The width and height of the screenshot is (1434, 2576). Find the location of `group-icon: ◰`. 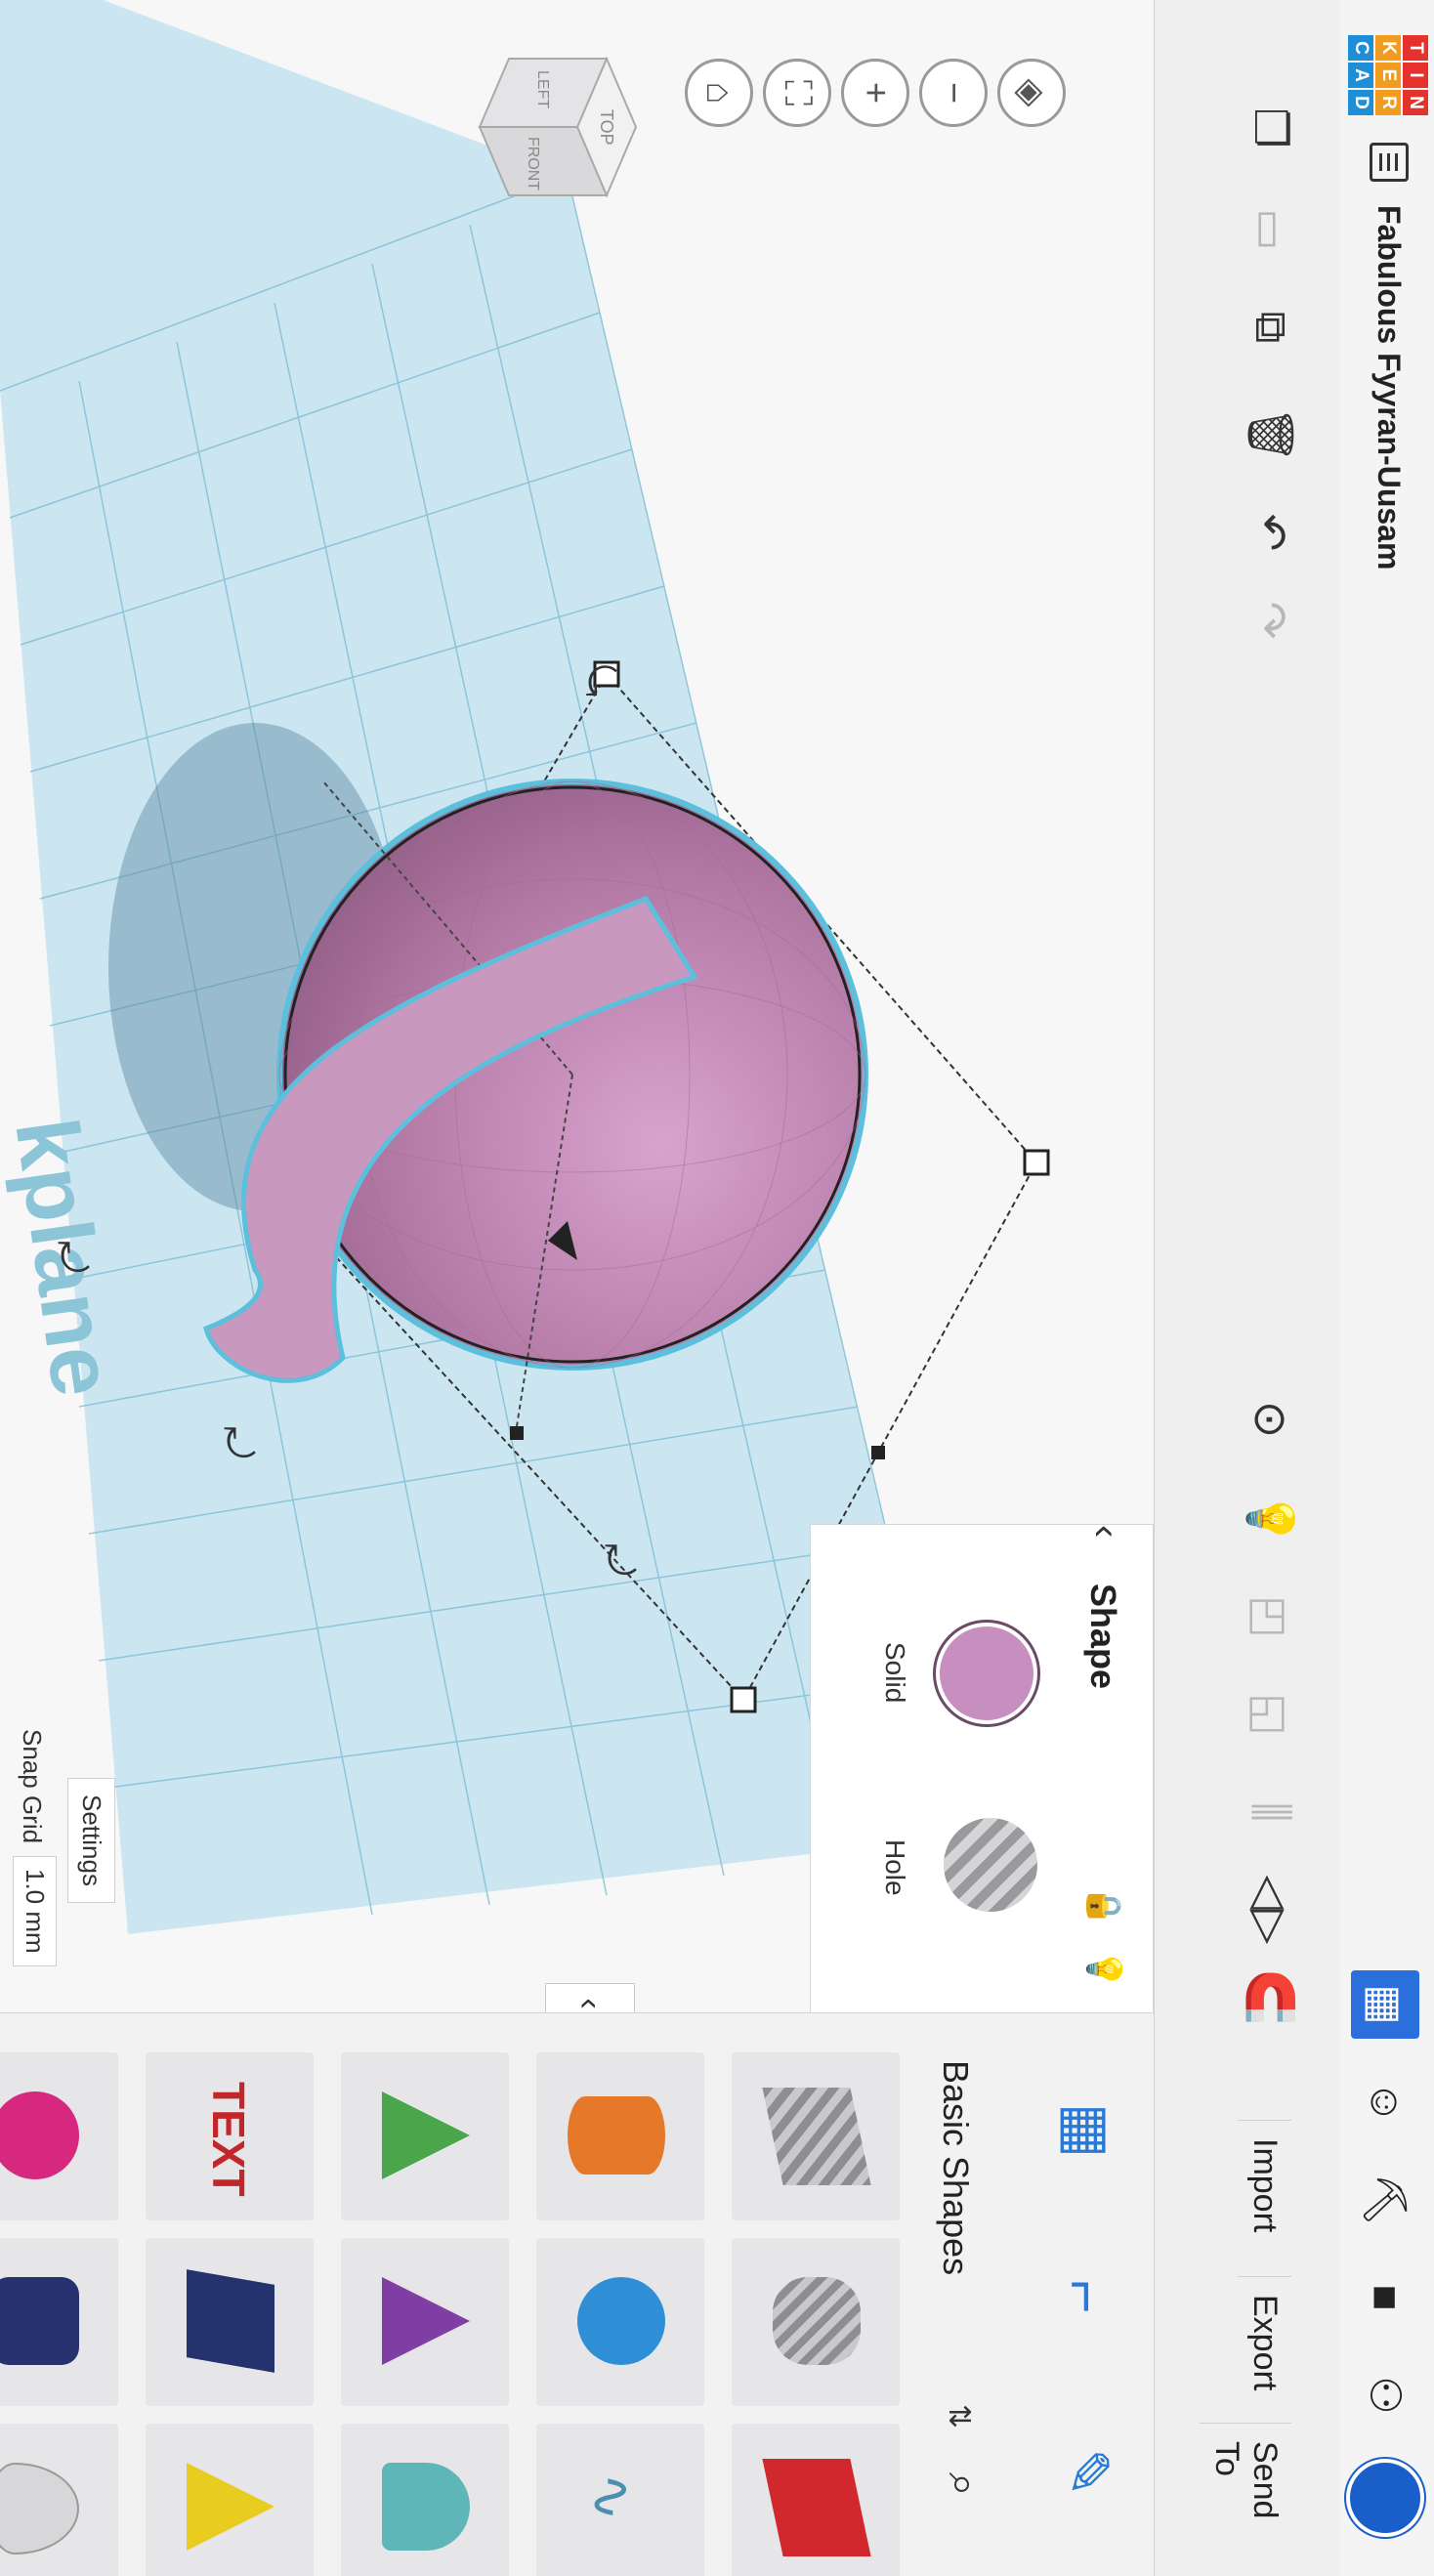

group-icon: ◰ is located at coordinates (1271, 1617).